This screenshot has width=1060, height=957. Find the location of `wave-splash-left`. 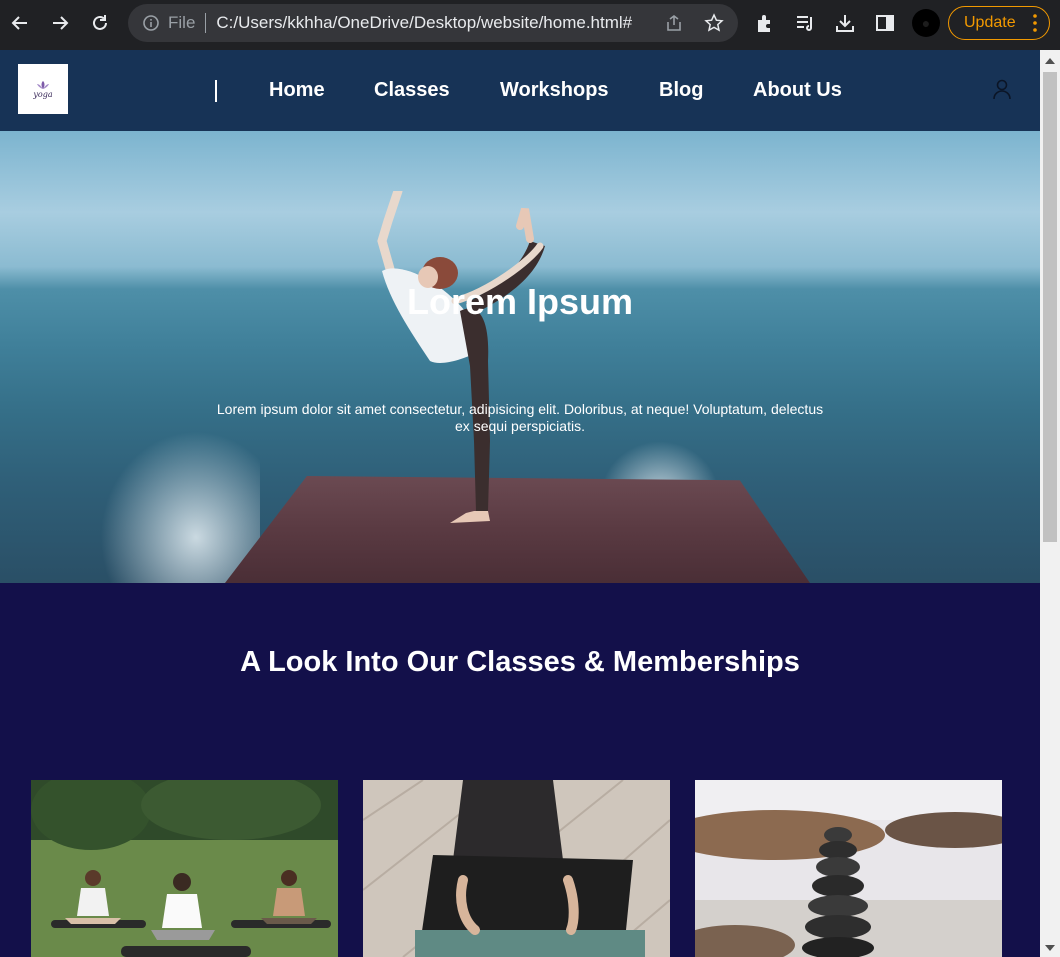

wave-splash-left is located at coordinates (180, 507).